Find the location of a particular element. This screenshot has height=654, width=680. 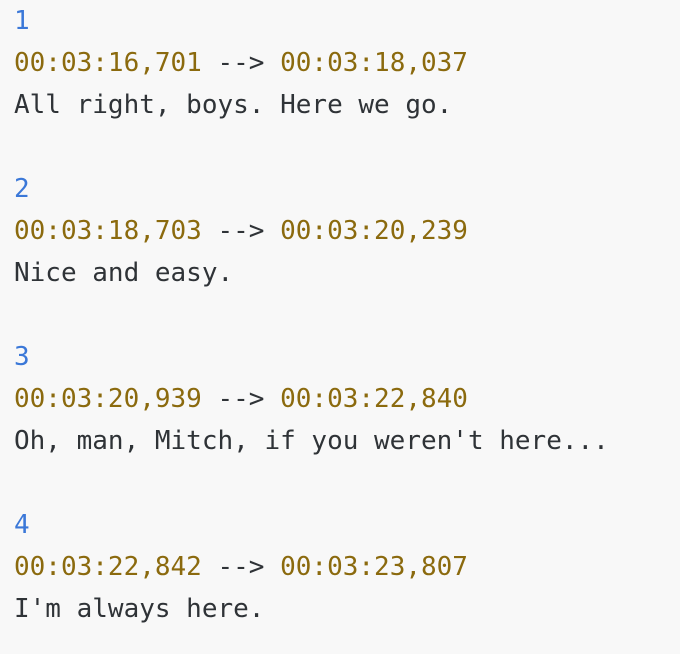

cue-index: 3 is located at coordinates (22, 357).